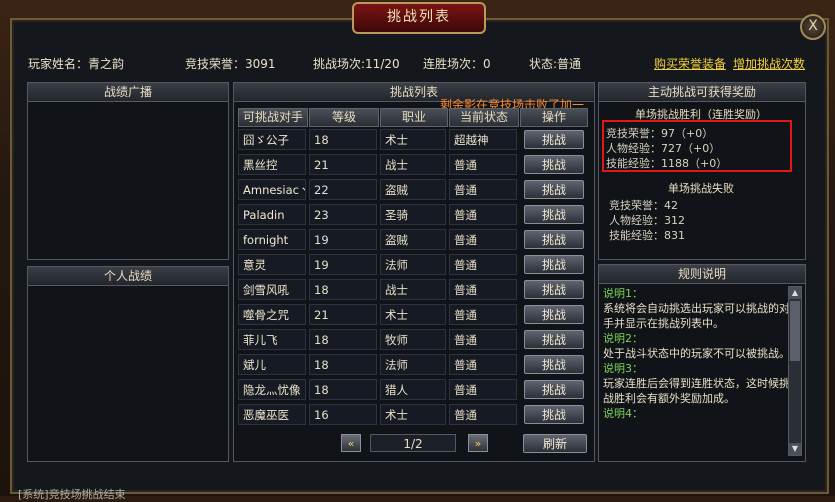  What do you see at coordinates (696, 353) in the screenshot?
I see `rule-2-text: 处于战斗状态中的玩家不可以被挑战。` at bounding box center [696, 353].